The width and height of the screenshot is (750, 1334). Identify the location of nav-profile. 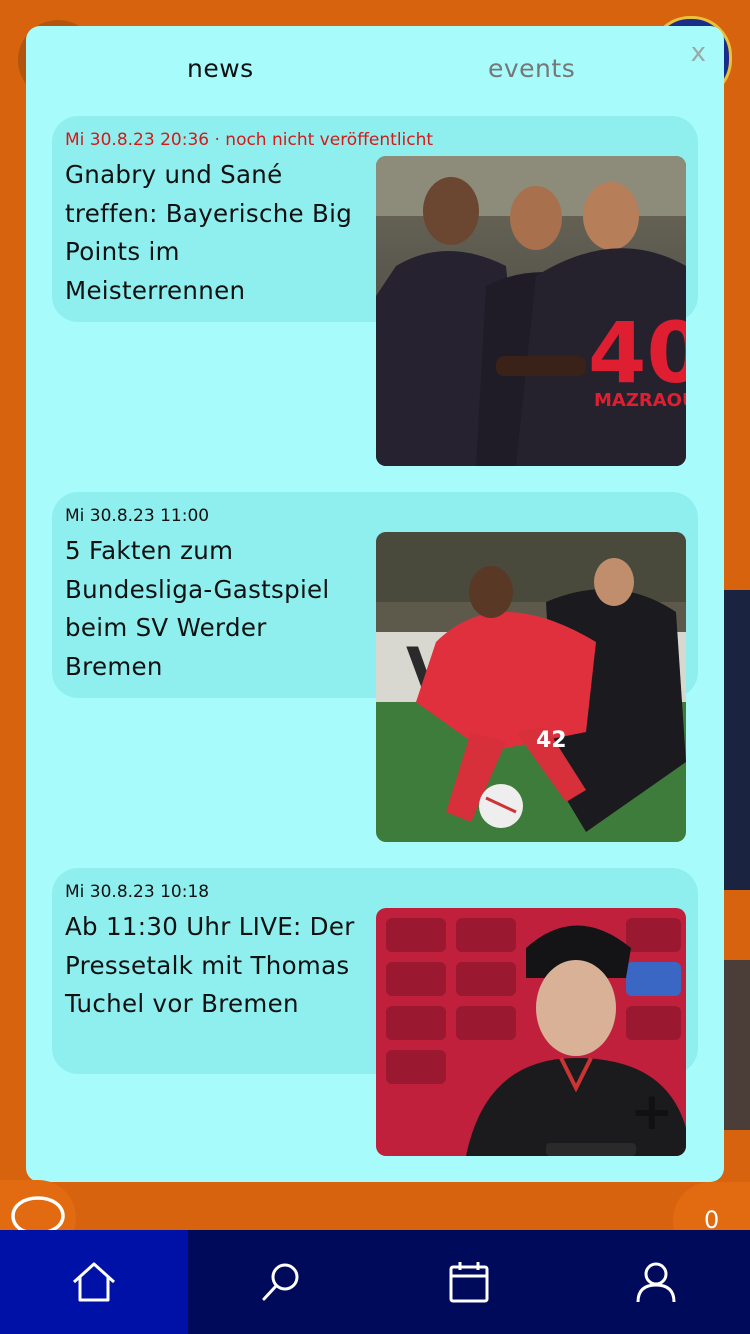
(656, 1282).